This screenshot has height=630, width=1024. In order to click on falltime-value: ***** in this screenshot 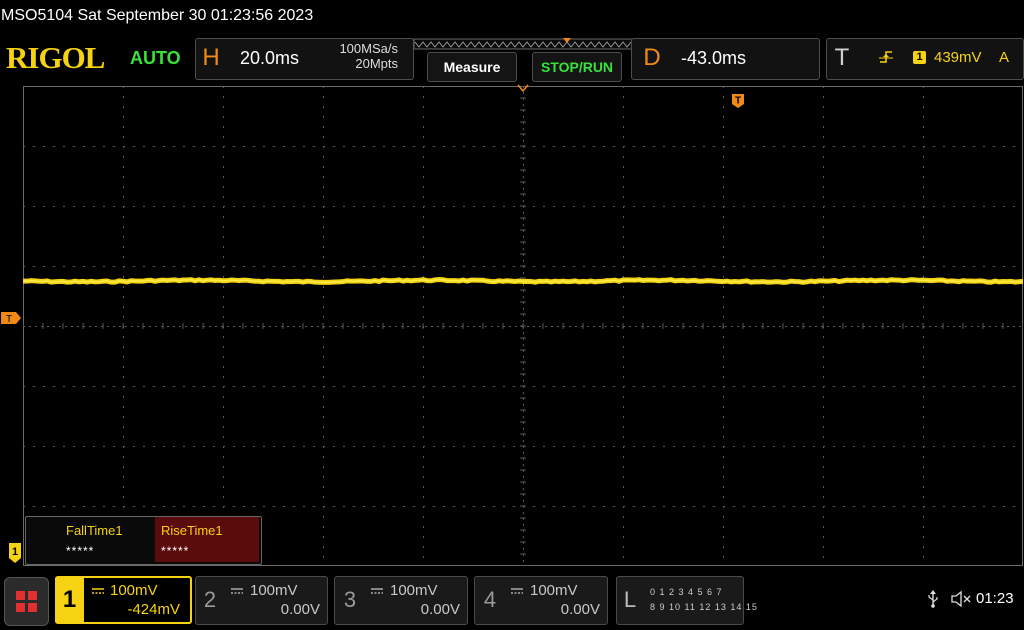, I will do `click(80, 551)`.